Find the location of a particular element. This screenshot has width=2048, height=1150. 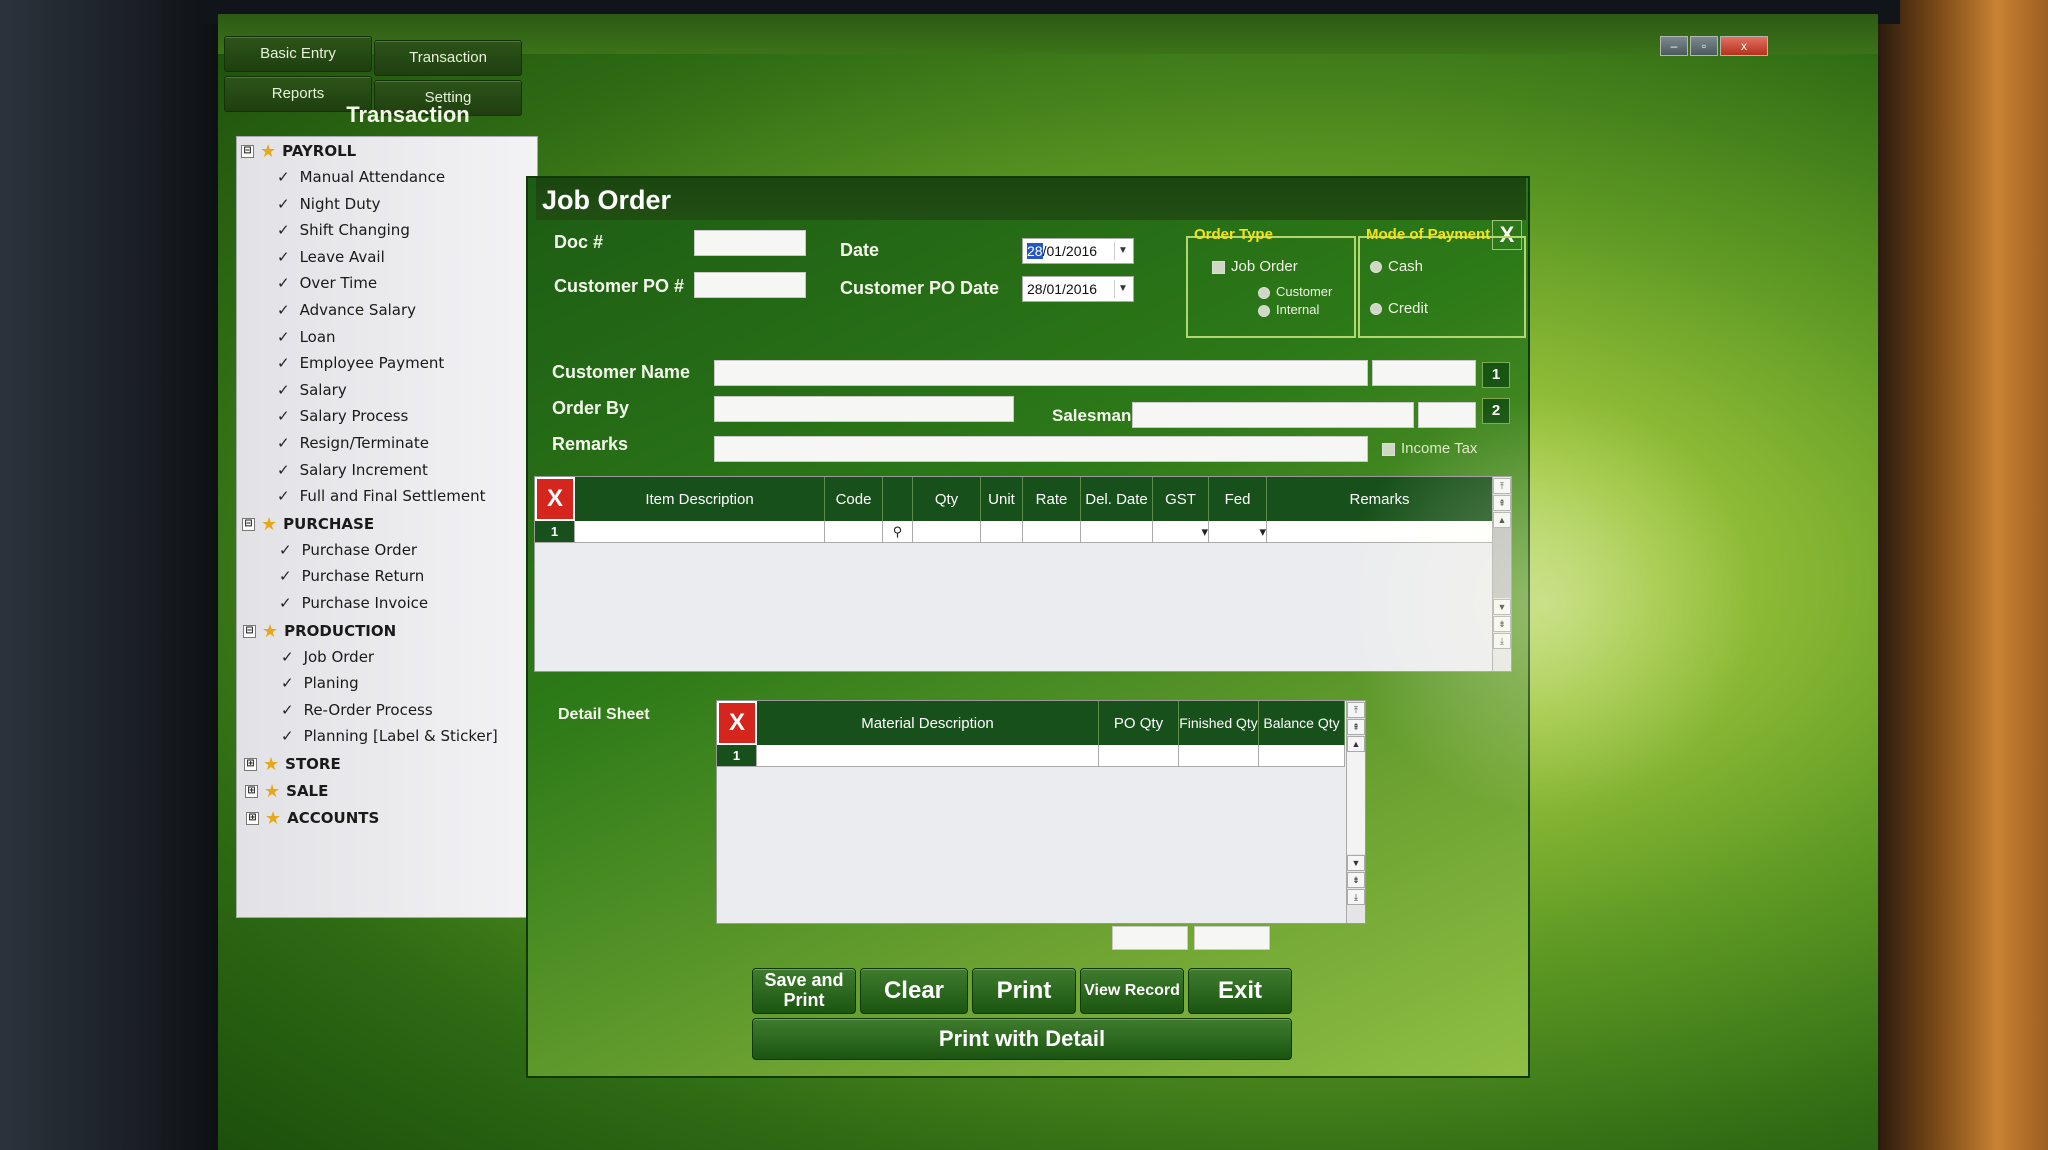

detail-grid-scrollbar: ⤒ ⇞ ▲ ▼ ⇟ ⤓ is located at coordinates (1355, 812).